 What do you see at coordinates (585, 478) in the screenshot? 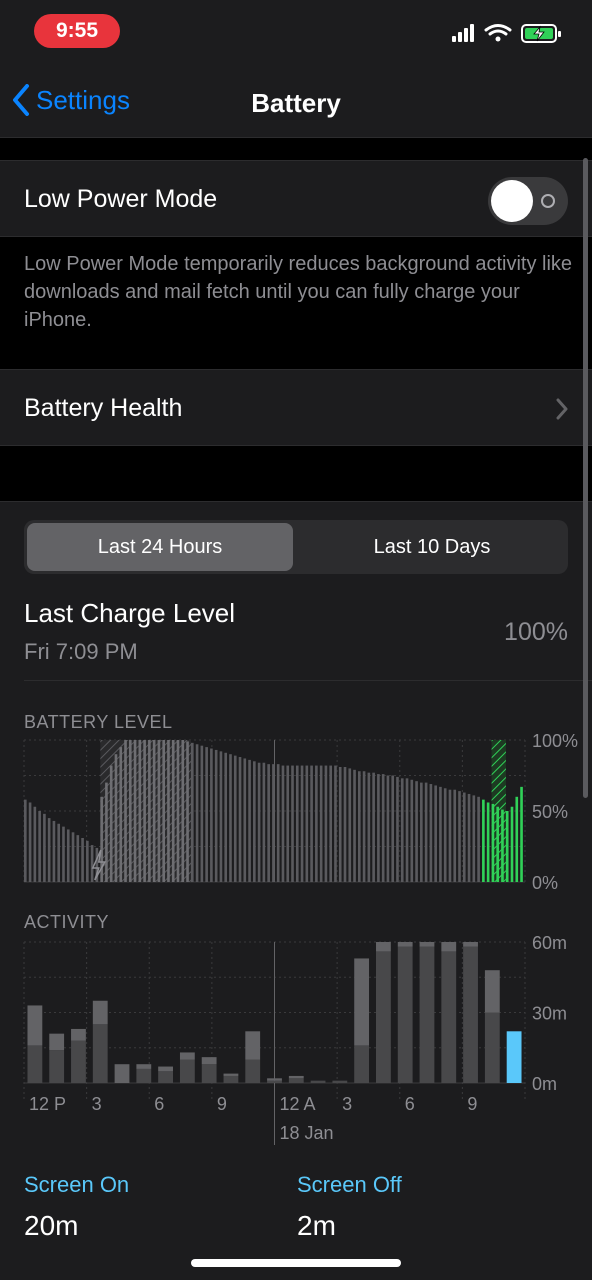
I see `scrollbar` at bounding box center [585, 478].